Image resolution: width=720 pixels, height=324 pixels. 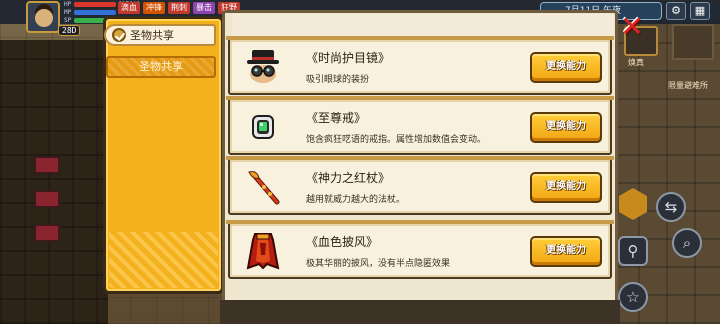 What do you see at coordinates (420, 249) in the screenshot?
I see `artifact-card: 《血色披风》 极其华丽的披风，没有半点隐匿效果 更换能力` at bounding box center [420, 249].